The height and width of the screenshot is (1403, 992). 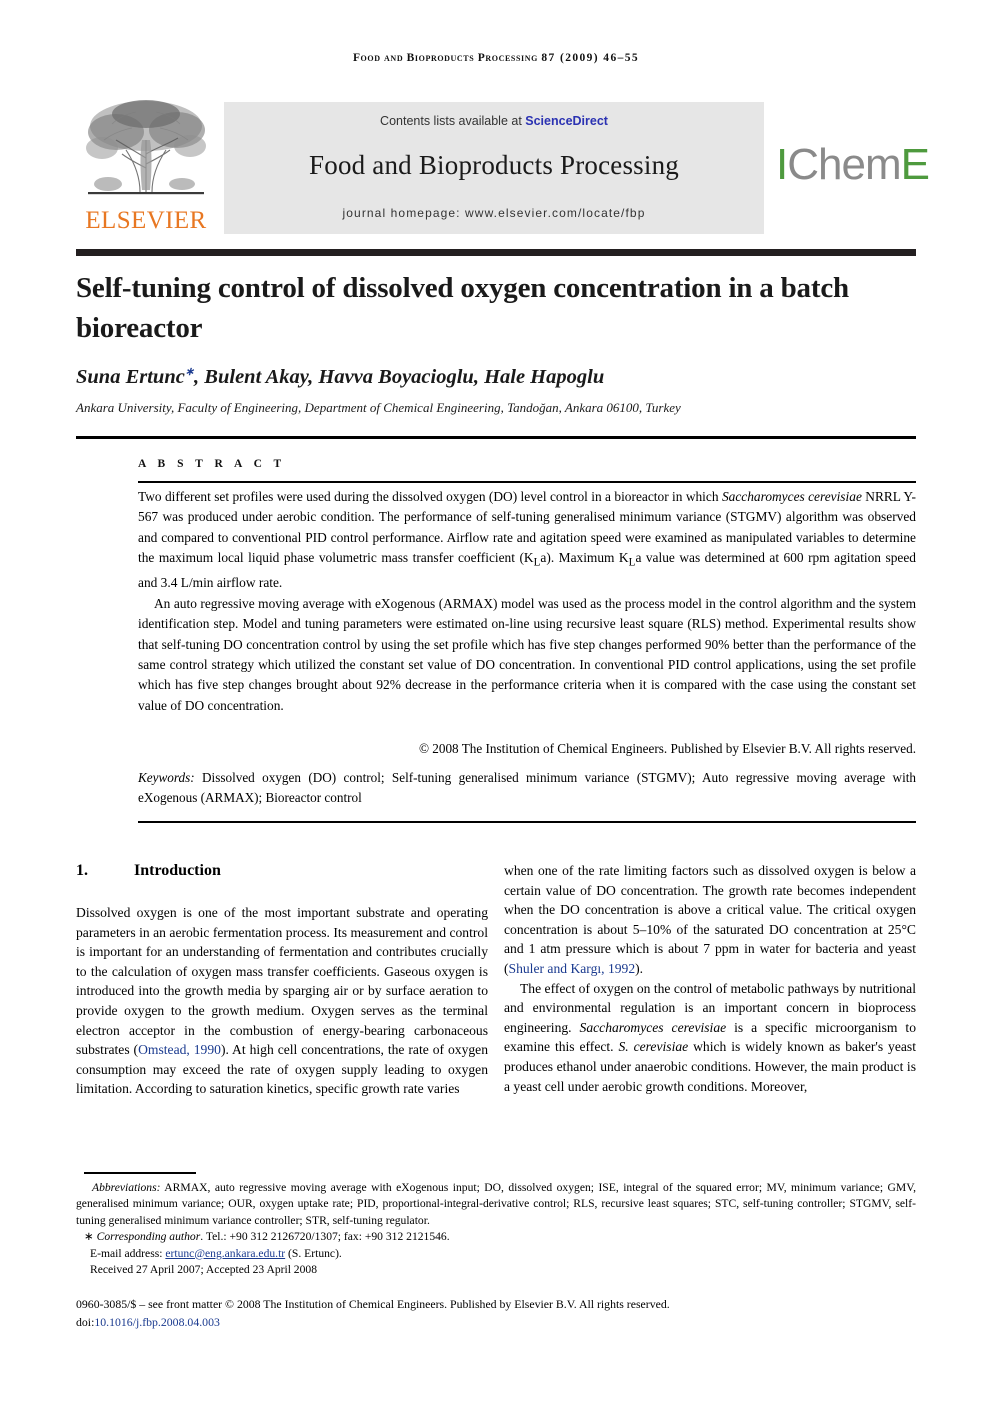 What do you see at coordinates (782, 164) in the screenshot?
I see `icheme-i: I` at bounding box center [782, 164].